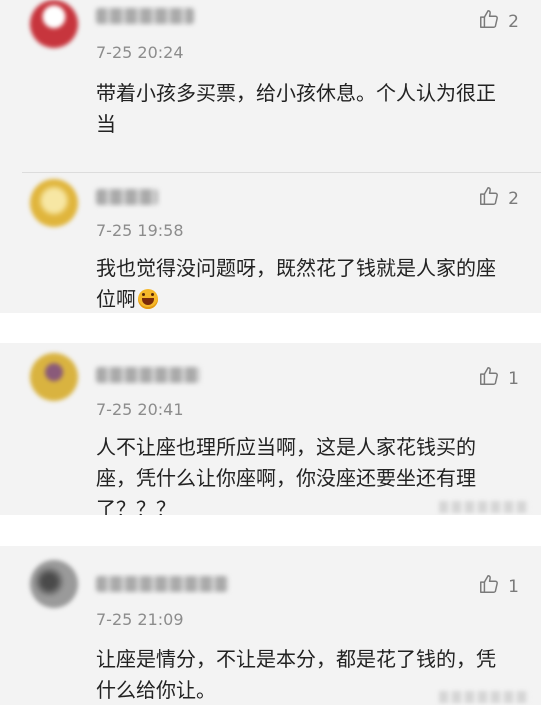 This screenshot has height=705, width=541. Describe the element at coordinates (140, 52) in the screenshot. I see `comment-time: 7-25 20:24` at that location.